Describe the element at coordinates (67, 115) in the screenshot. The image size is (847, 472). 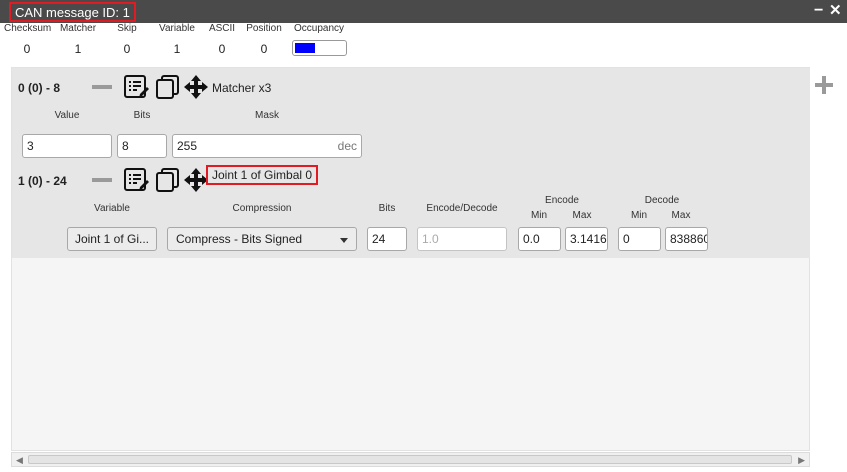
I see `value-header: Value` at that location.